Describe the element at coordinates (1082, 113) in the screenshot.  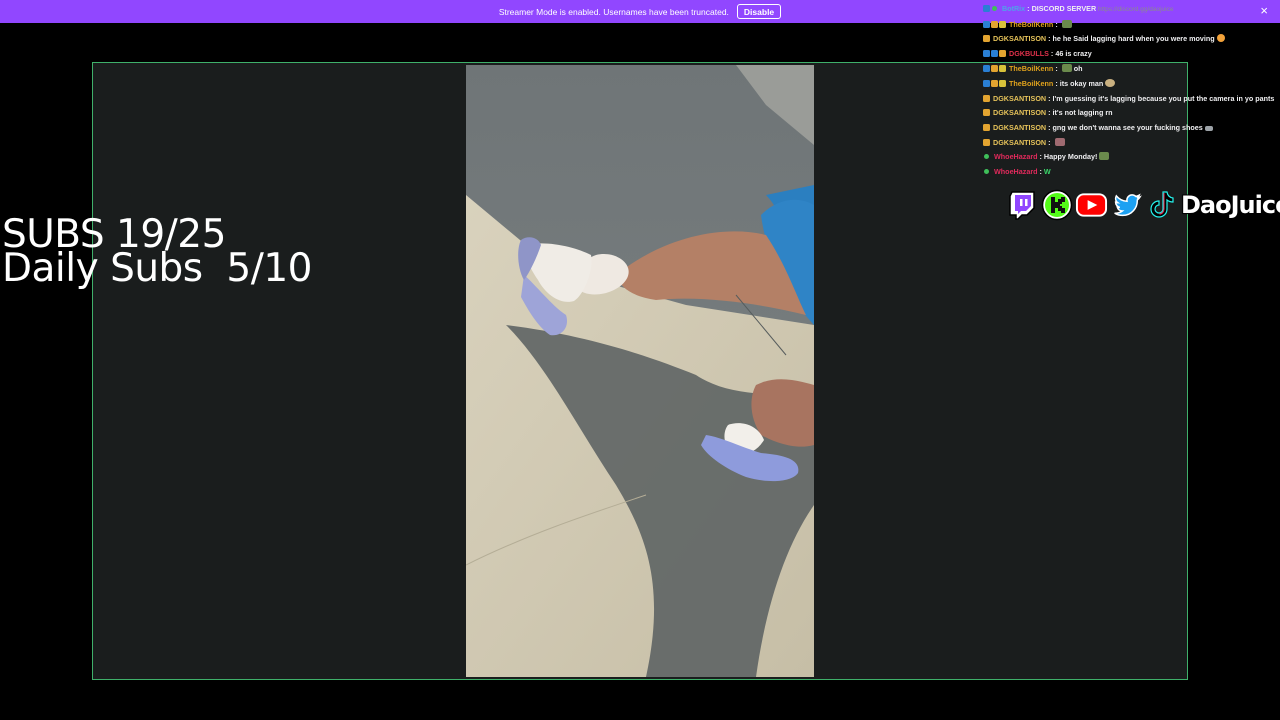
I see `chat-message-text: it's not lagging rn` at that location.